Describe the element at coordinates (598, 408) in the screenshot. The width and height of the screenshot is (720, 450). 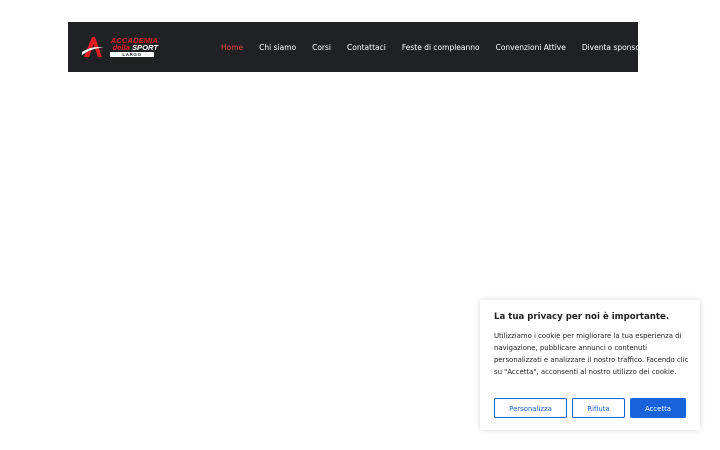
I see `reject-button: Rifiuta` at that location.